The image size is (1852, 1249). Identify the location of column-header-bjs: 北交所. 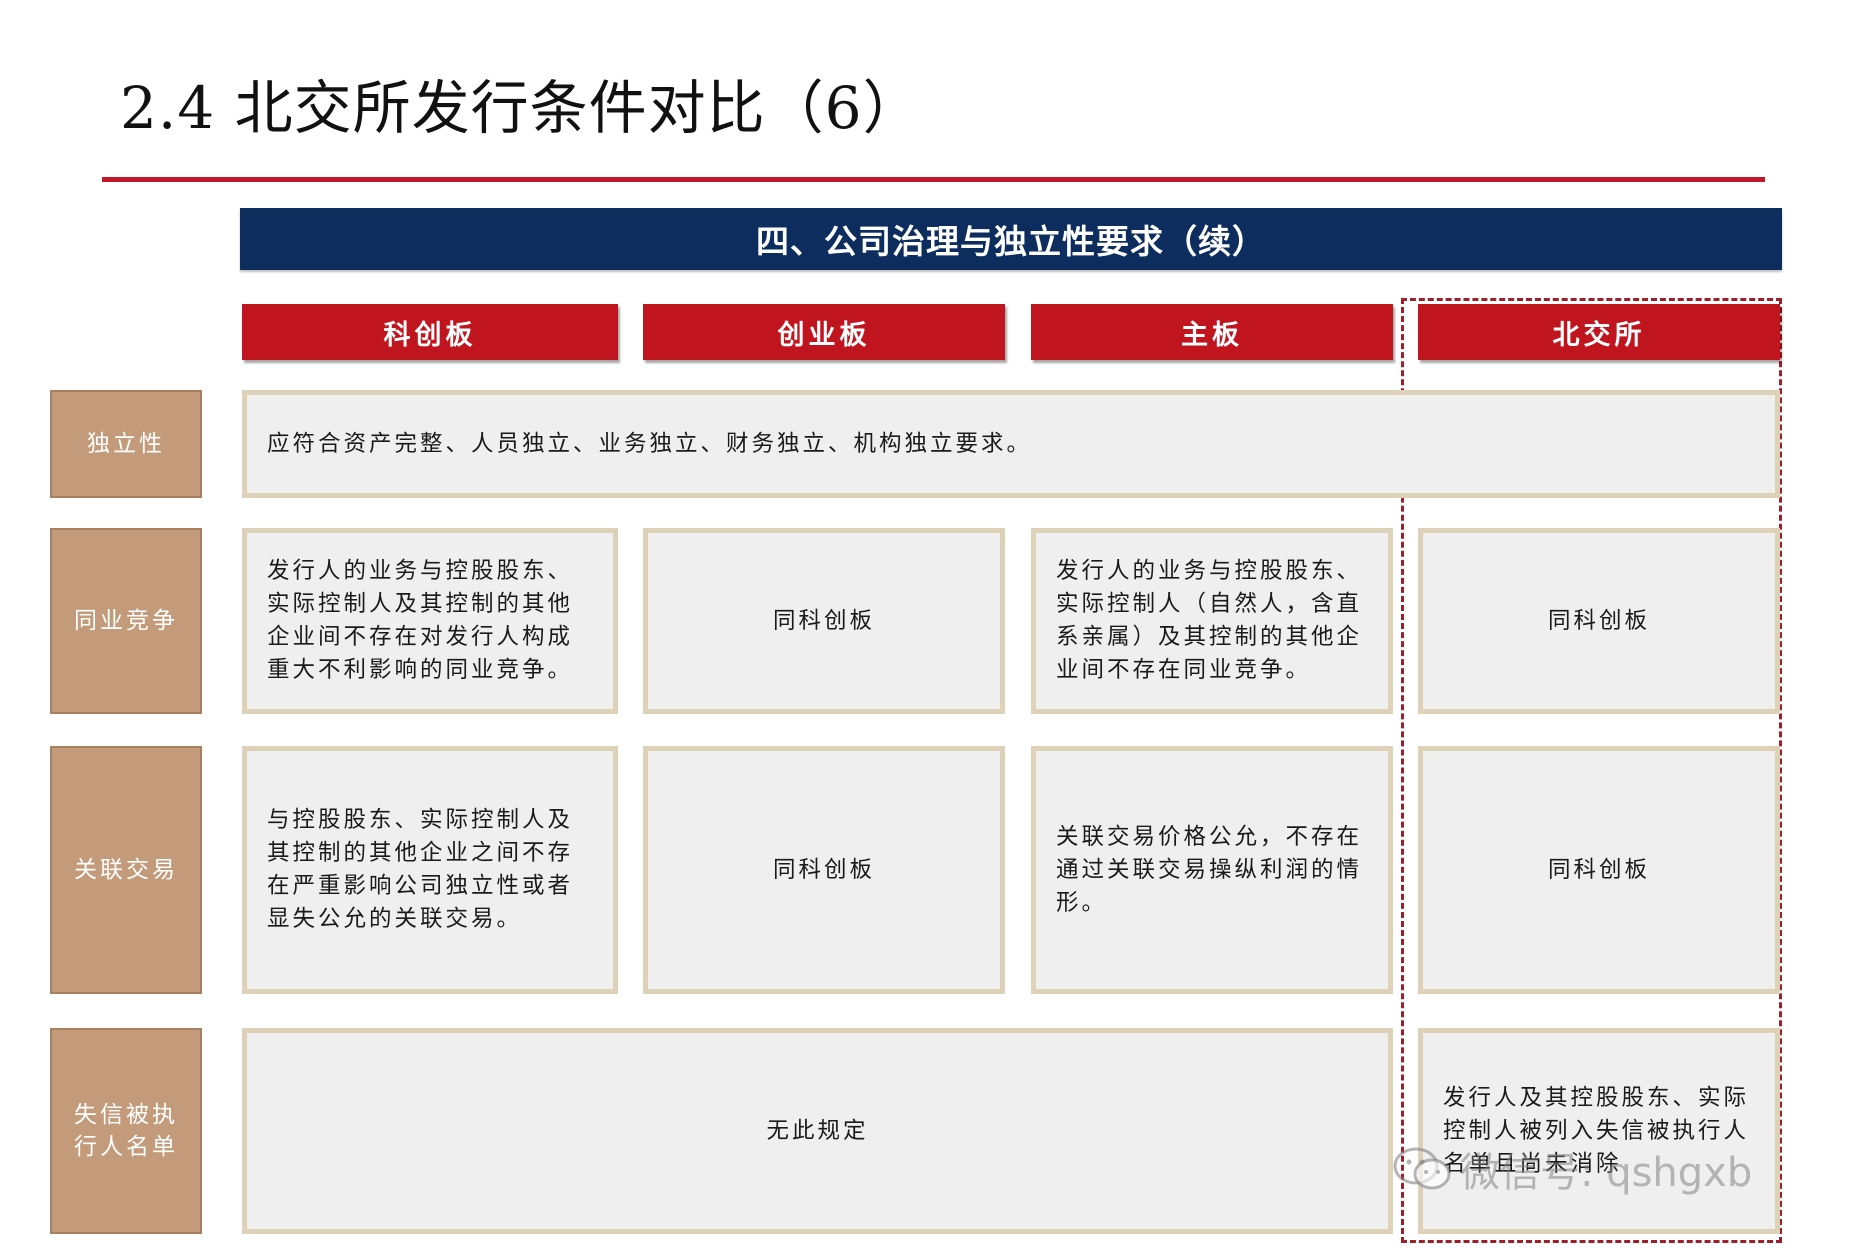
(1599, 332).